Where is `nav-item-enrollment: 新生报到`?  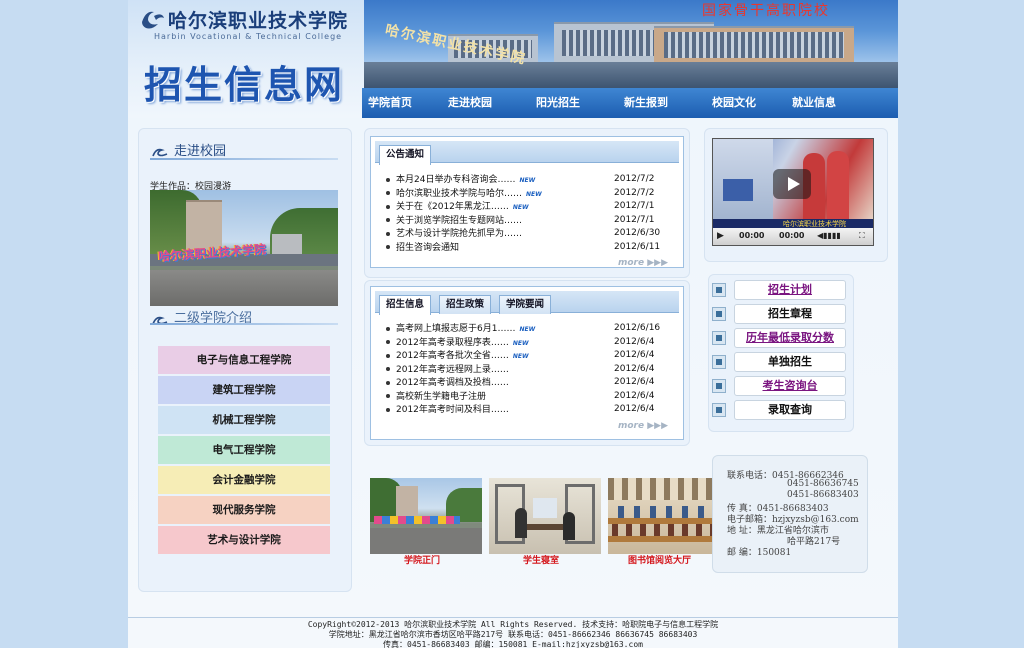
nav-item-enrollment: 新生报到 is located at coordinates (646, 103).